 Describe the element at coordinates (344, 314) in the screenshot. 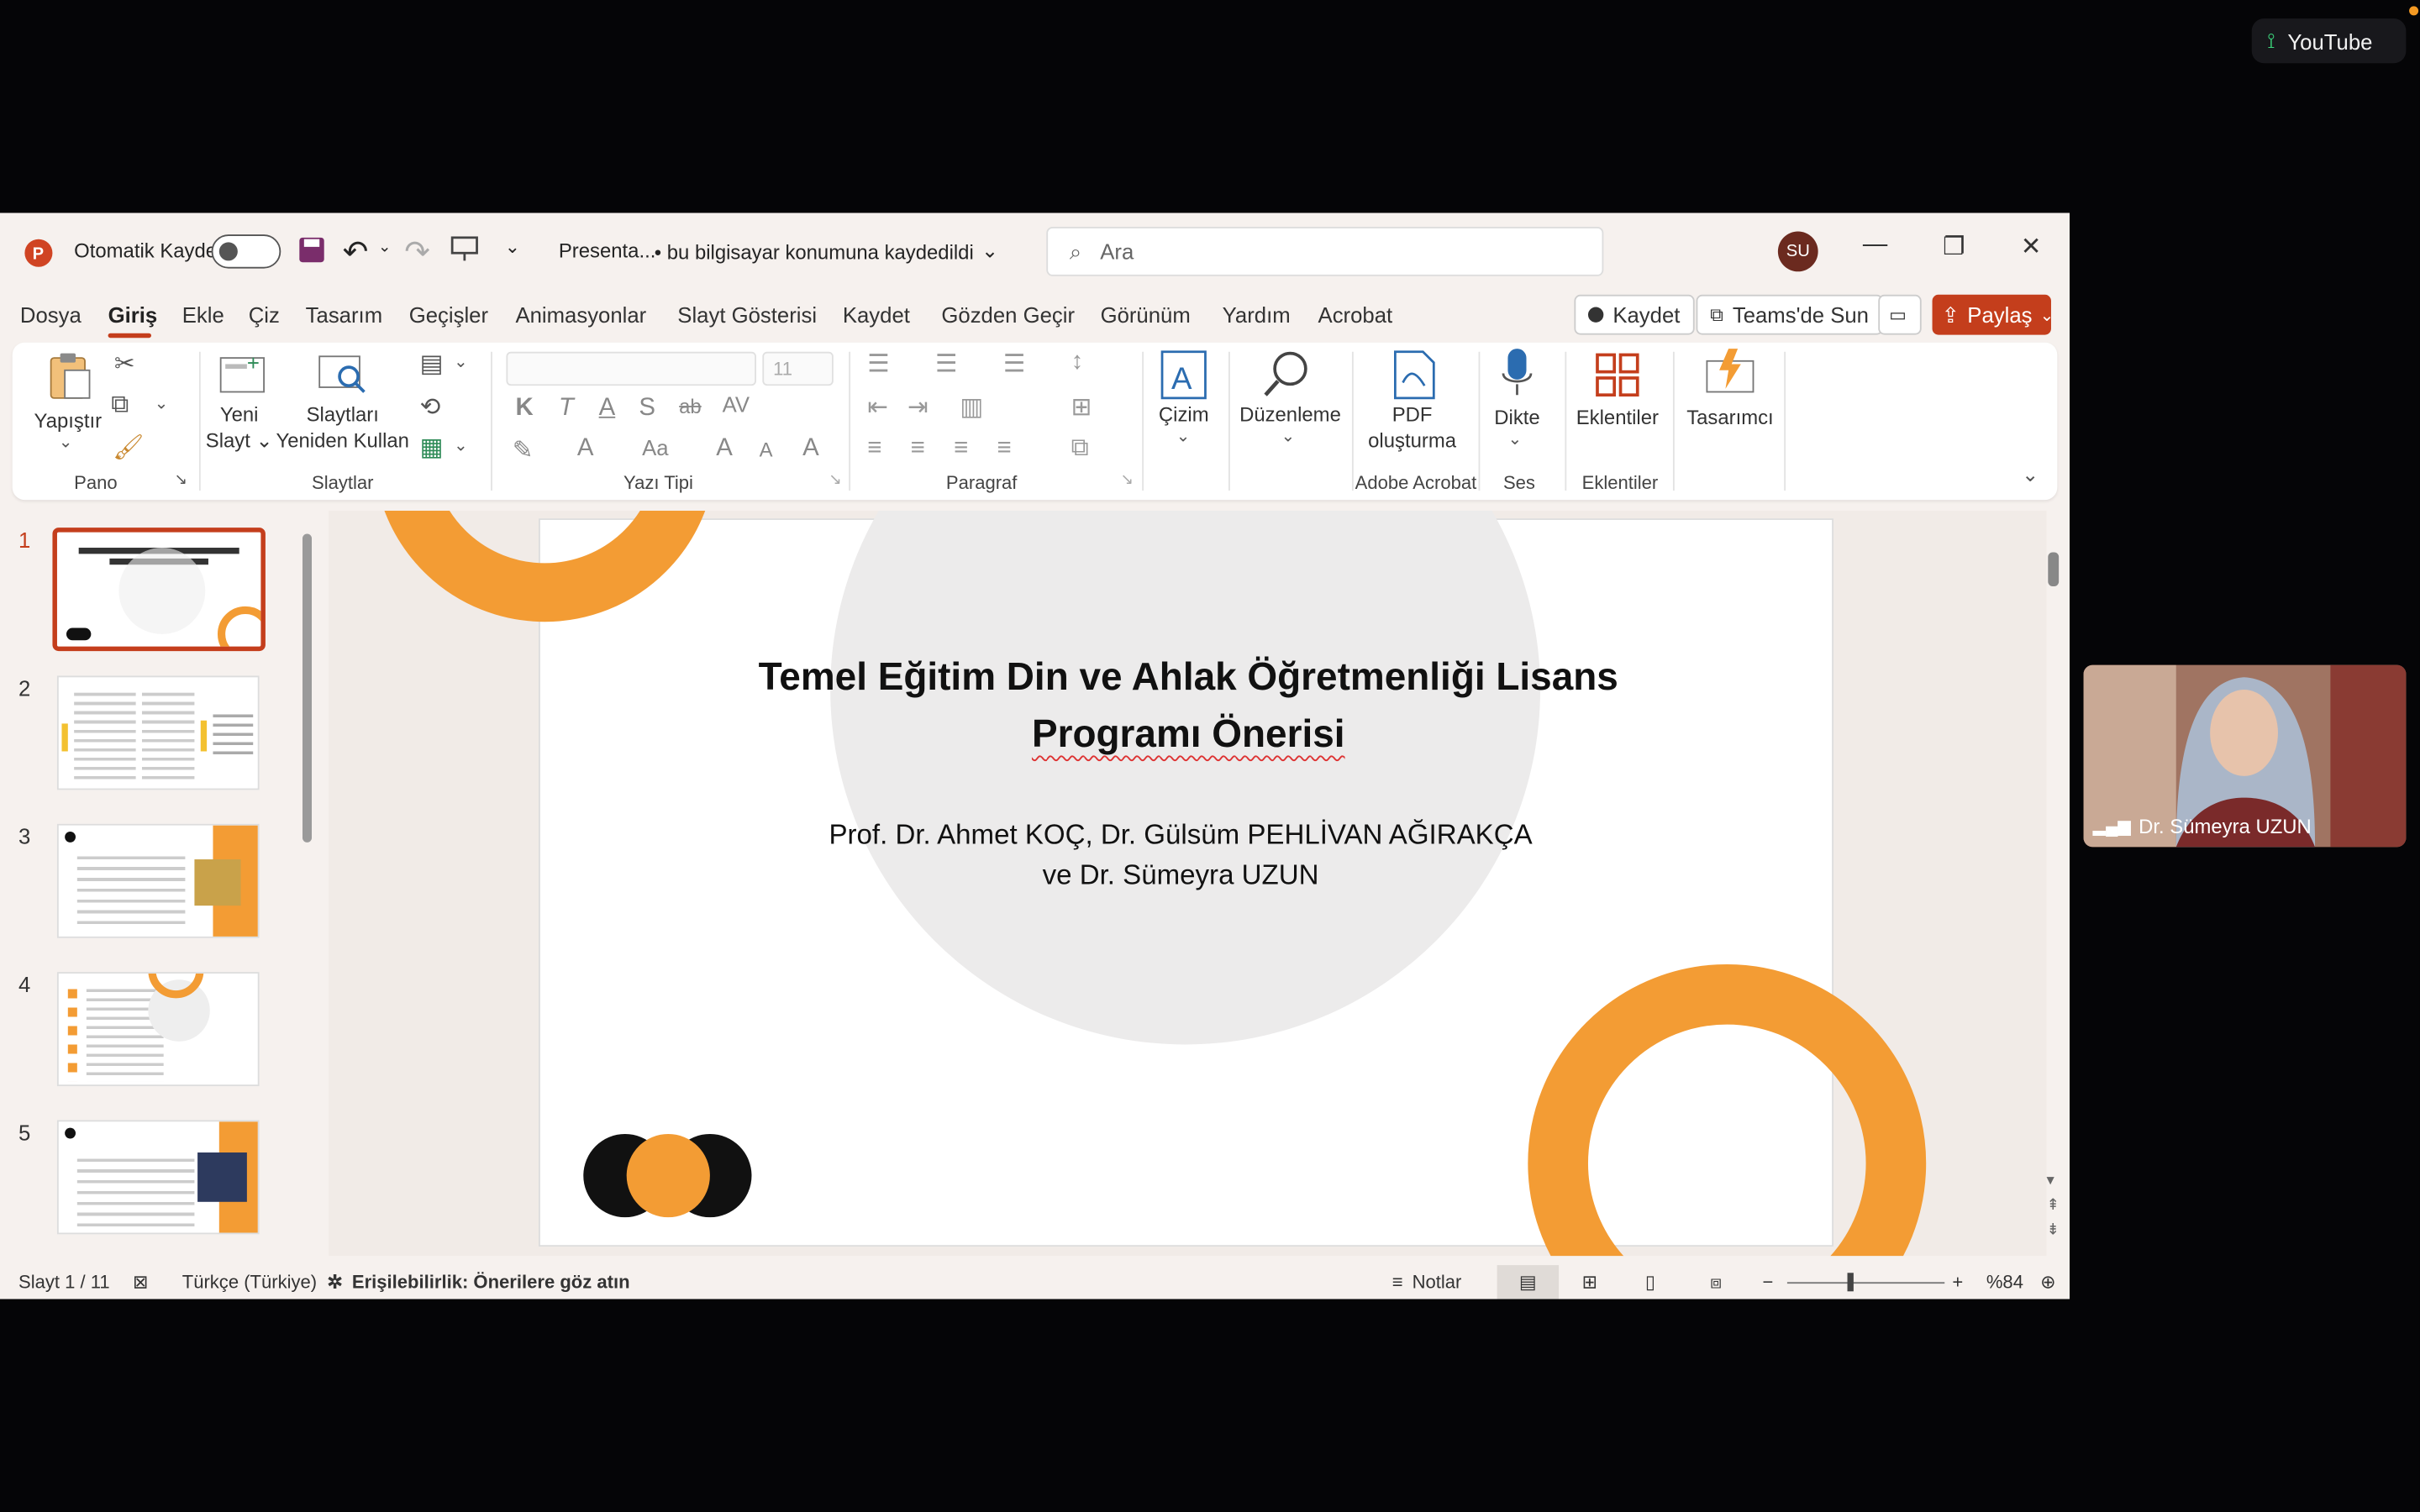

I see `tab-tasarim: Tasarım` at that location.